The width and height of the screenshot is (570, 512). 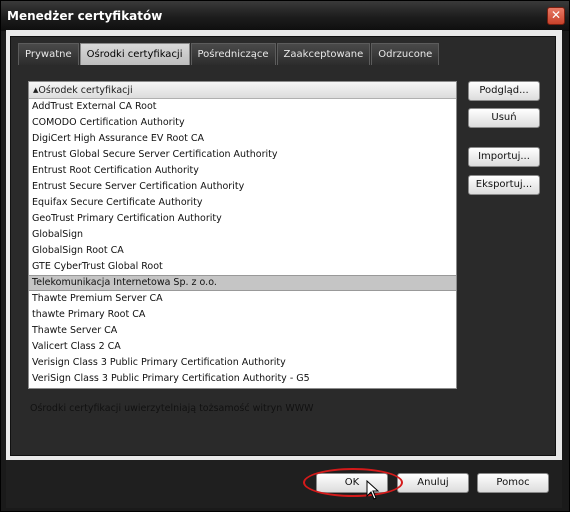 I want to click on list-item: GeoTrust Primary Certification Authority, so click(x=242, y=219).